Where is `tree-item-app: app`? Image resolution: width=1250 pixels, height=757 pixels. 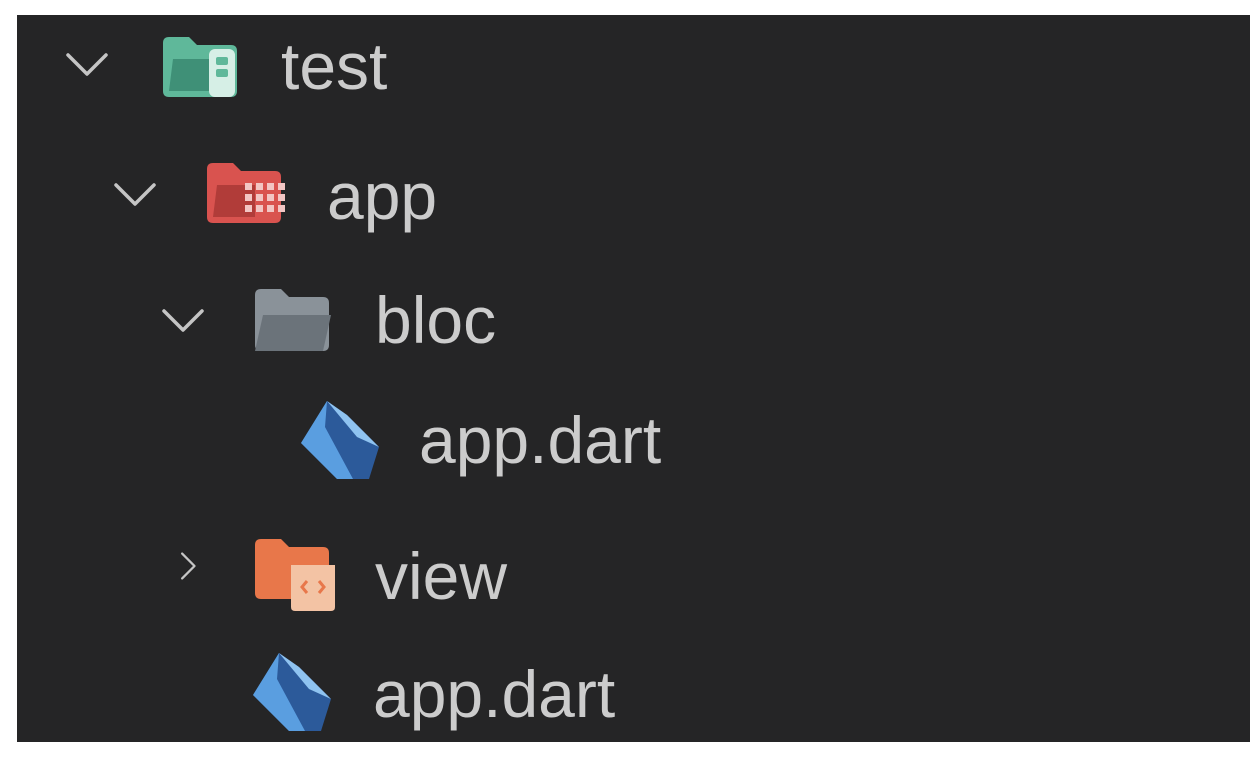
tree-item-app: app is located at coordinates (633, 198).